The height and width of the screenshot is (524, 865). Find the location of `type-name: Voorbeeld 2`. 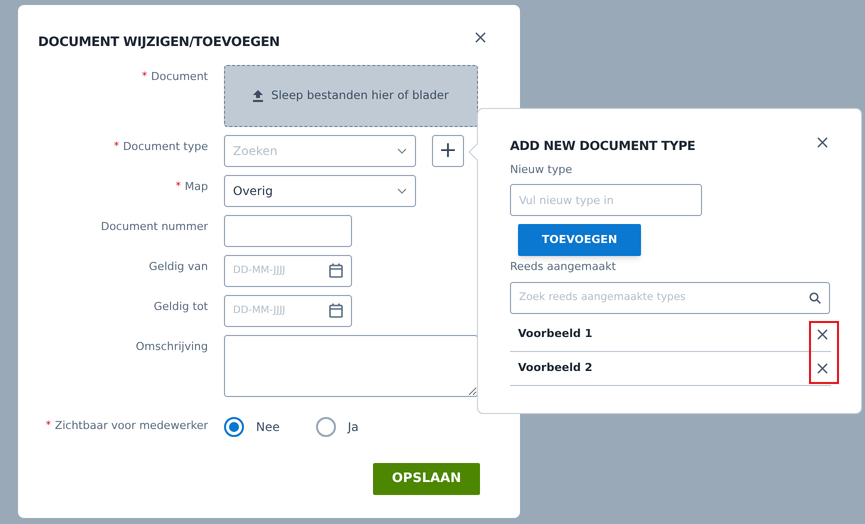

type-name: Voorbeeld 2 is located at coordinates (555, 368).